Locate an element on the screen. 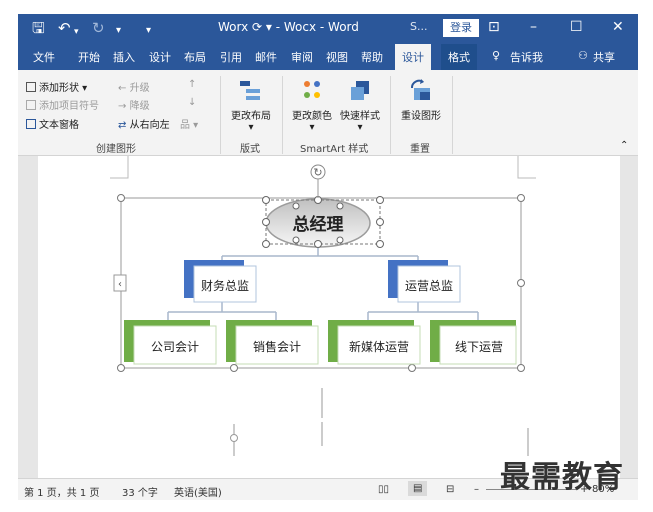  page-count: 第 1 页，共 1 页 is located at coordinates (61, 491).